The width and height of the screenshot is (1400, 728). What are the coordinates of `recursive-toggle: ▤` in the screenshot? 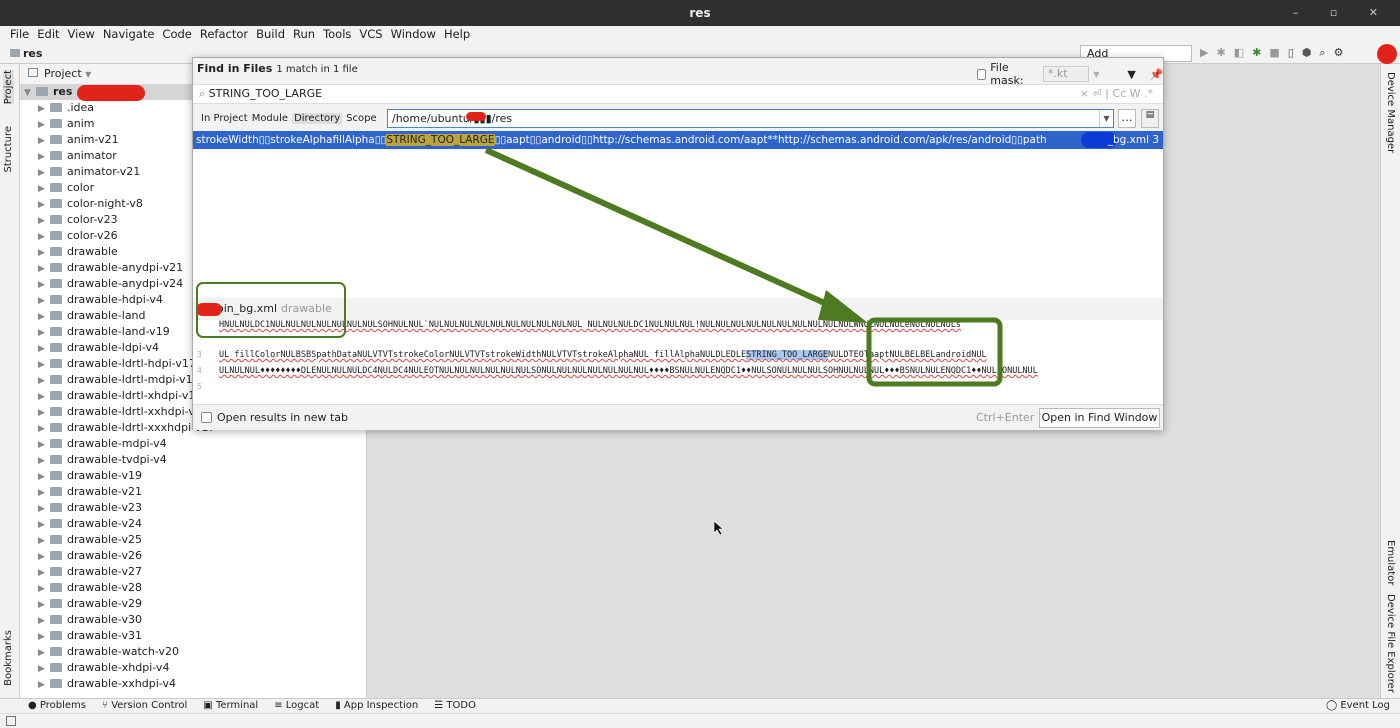 It's located at (1150, 118).